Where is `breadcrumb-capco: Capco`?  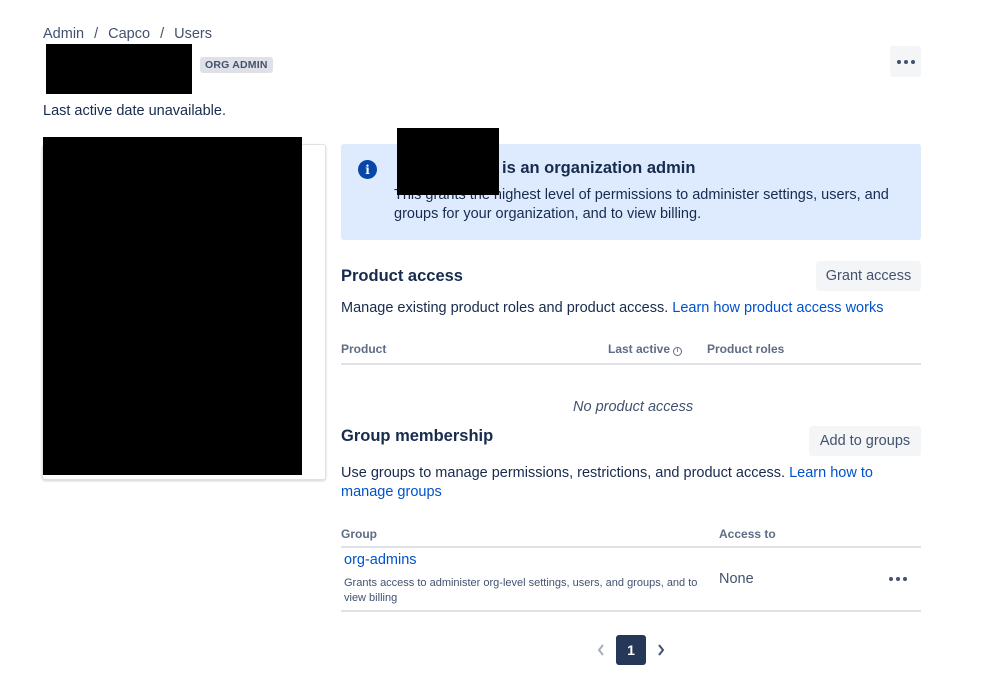
breadcrumb-capco: Capco is located at coordinates (129, 34).